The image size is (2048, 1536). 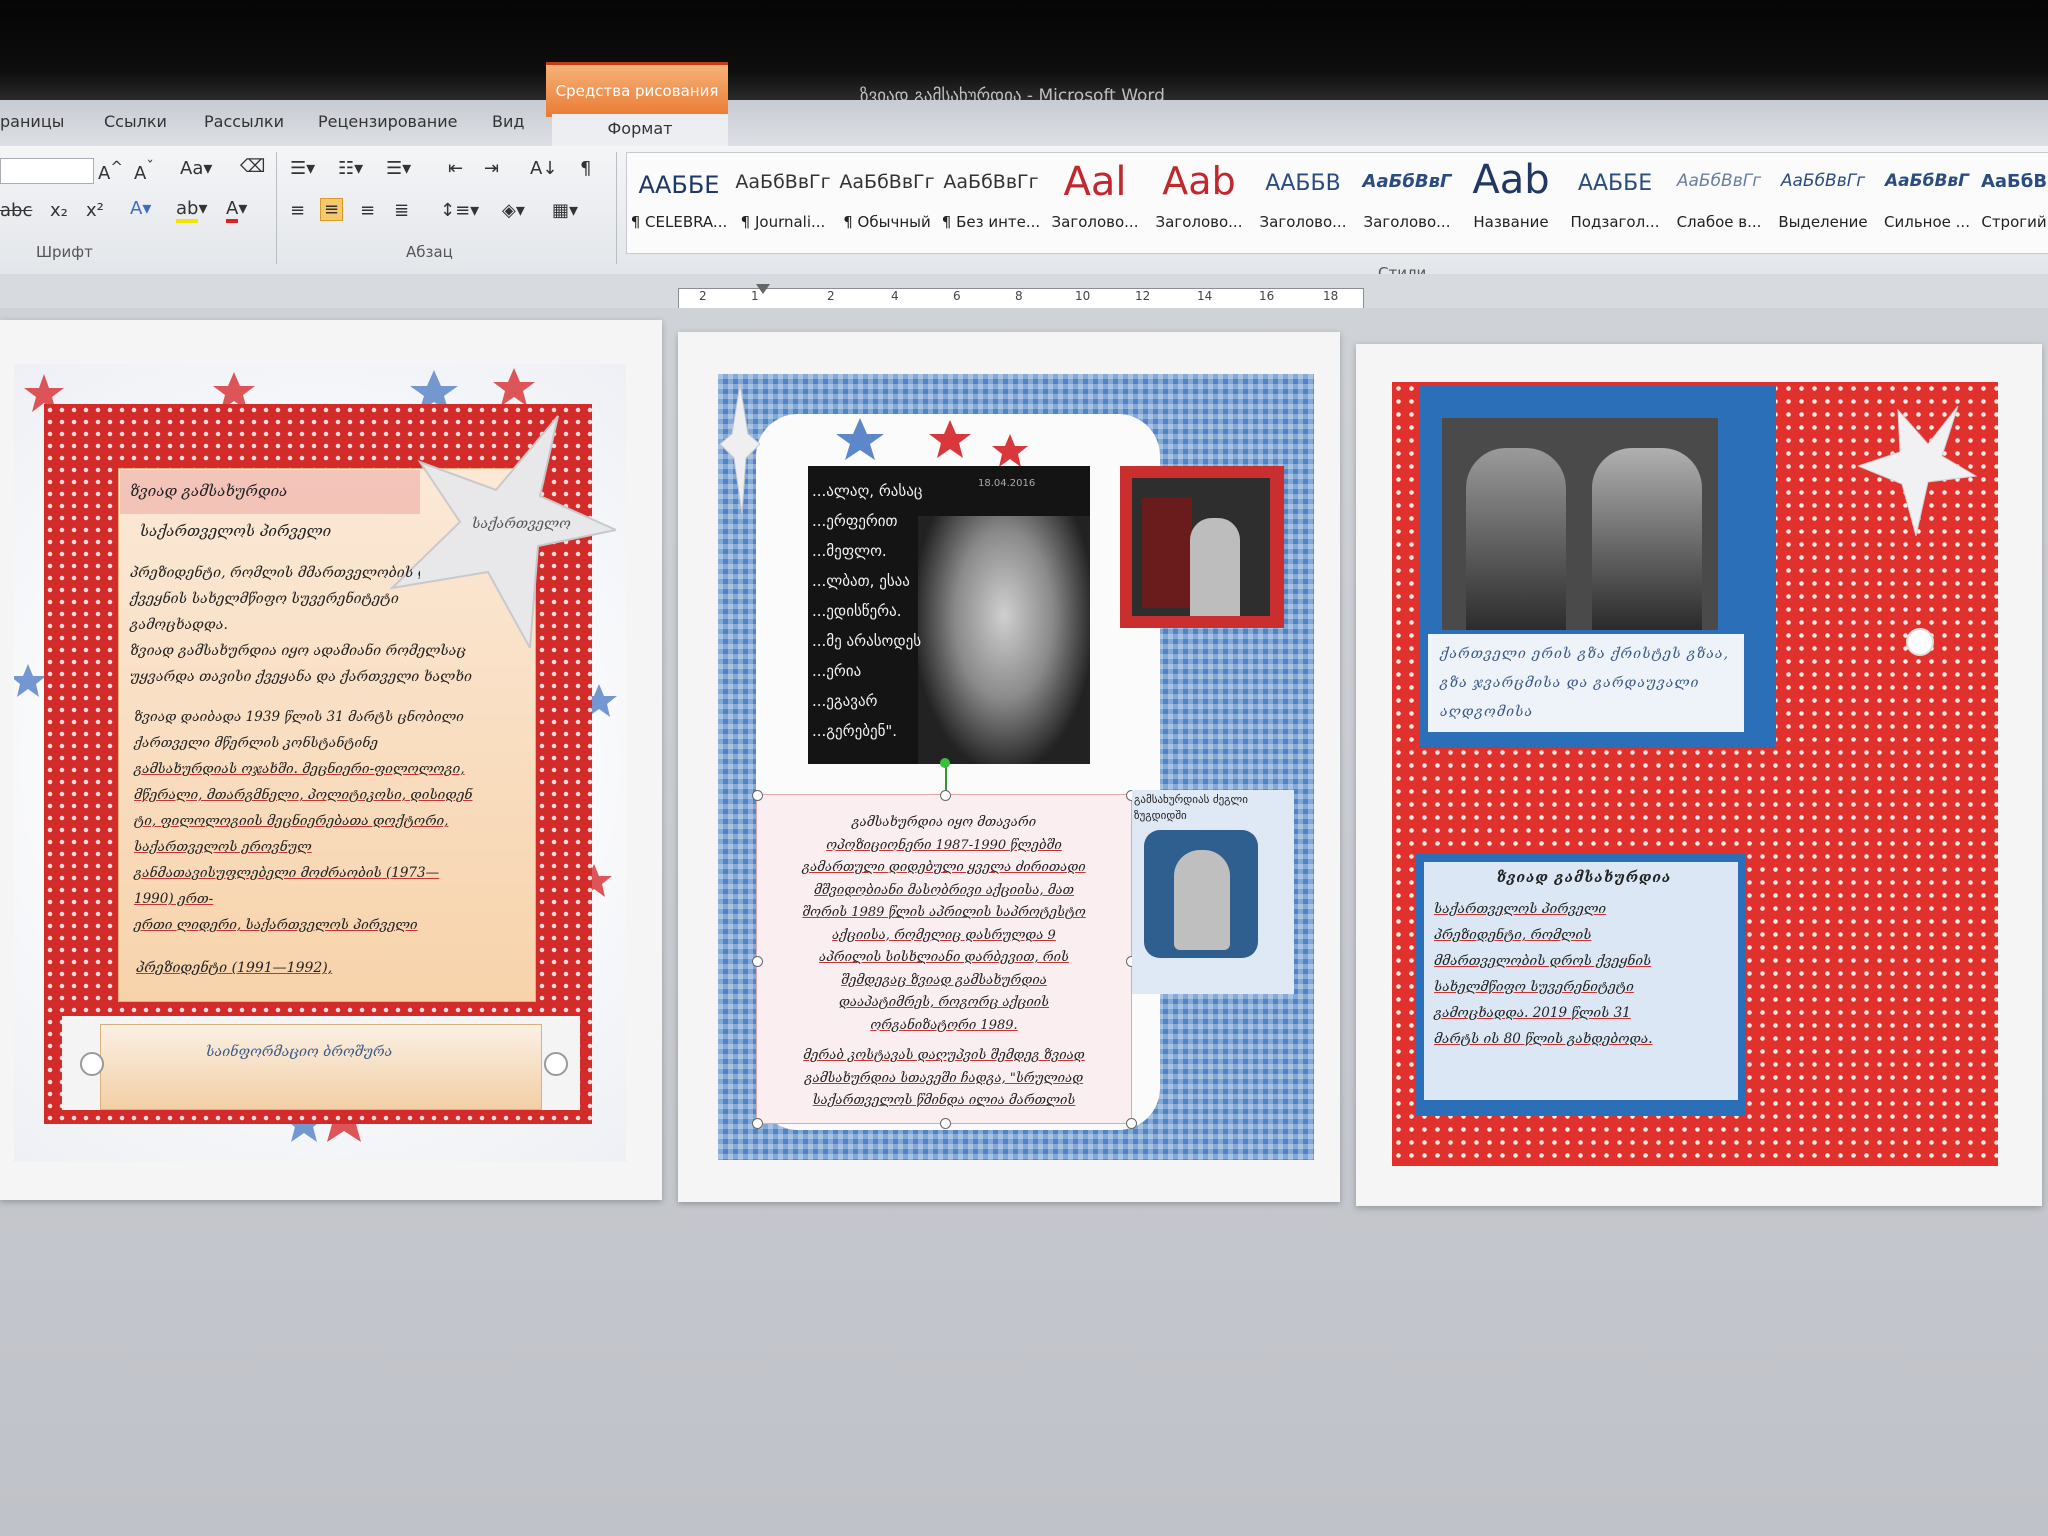 I want to click on borders-icon: ▦▾, so click(x=565, y=210).